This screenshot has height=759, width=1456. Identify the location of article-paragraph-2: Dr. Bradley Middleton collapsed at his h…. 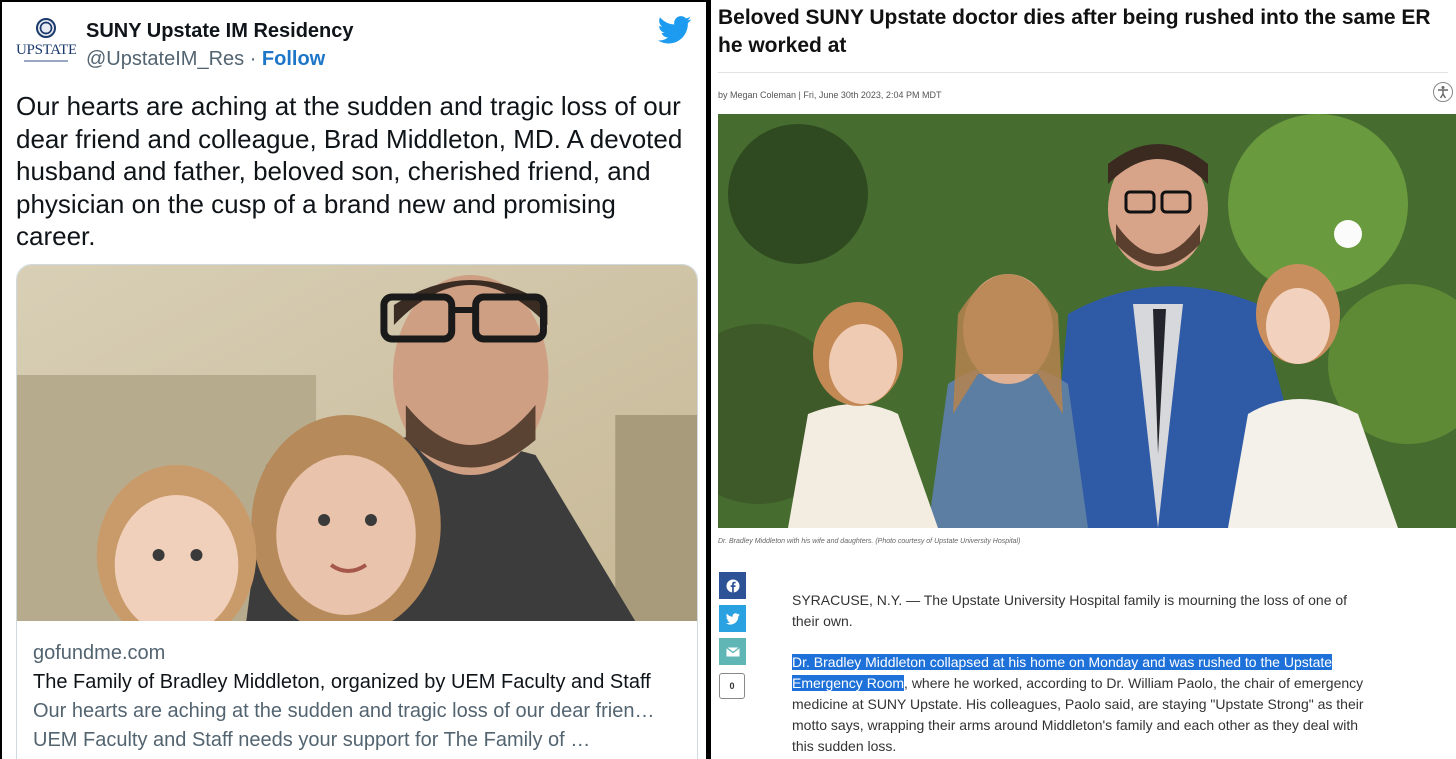
(1084, 704).